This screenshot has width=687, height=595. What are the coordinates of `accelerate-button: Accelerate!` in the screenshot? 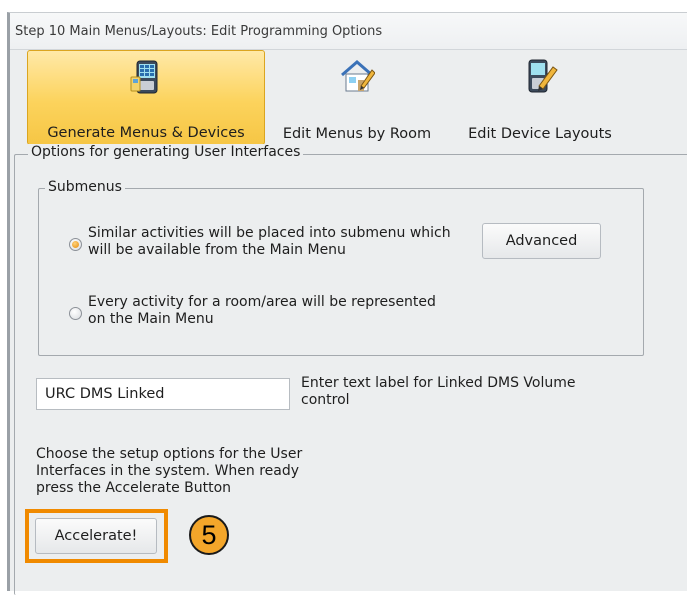 It's located at (96, 536).